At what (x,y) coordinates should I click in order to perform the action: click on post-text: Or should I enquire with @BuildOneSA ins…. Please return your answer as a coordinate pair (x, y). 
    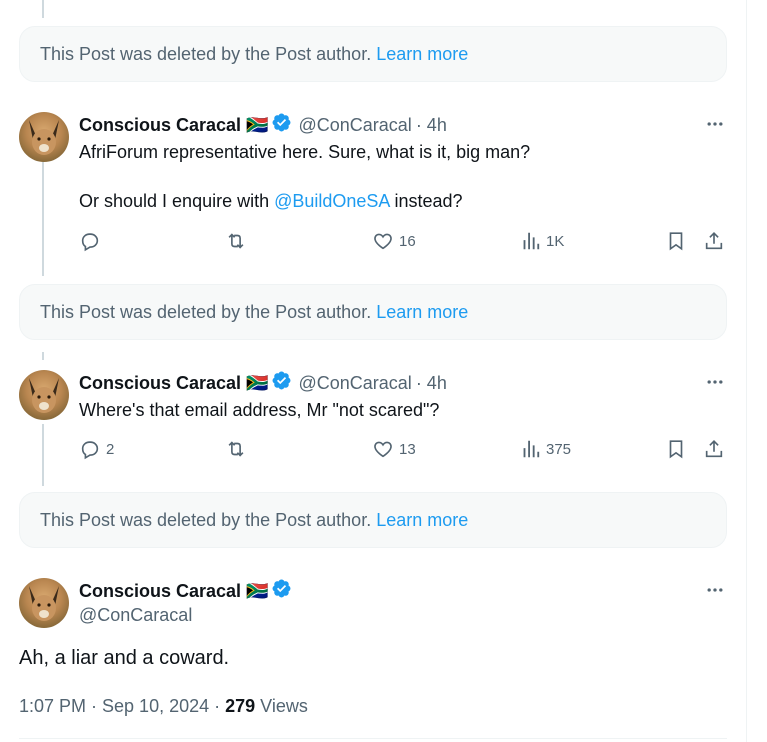
    Looking at the image, I should click on (271, 201).